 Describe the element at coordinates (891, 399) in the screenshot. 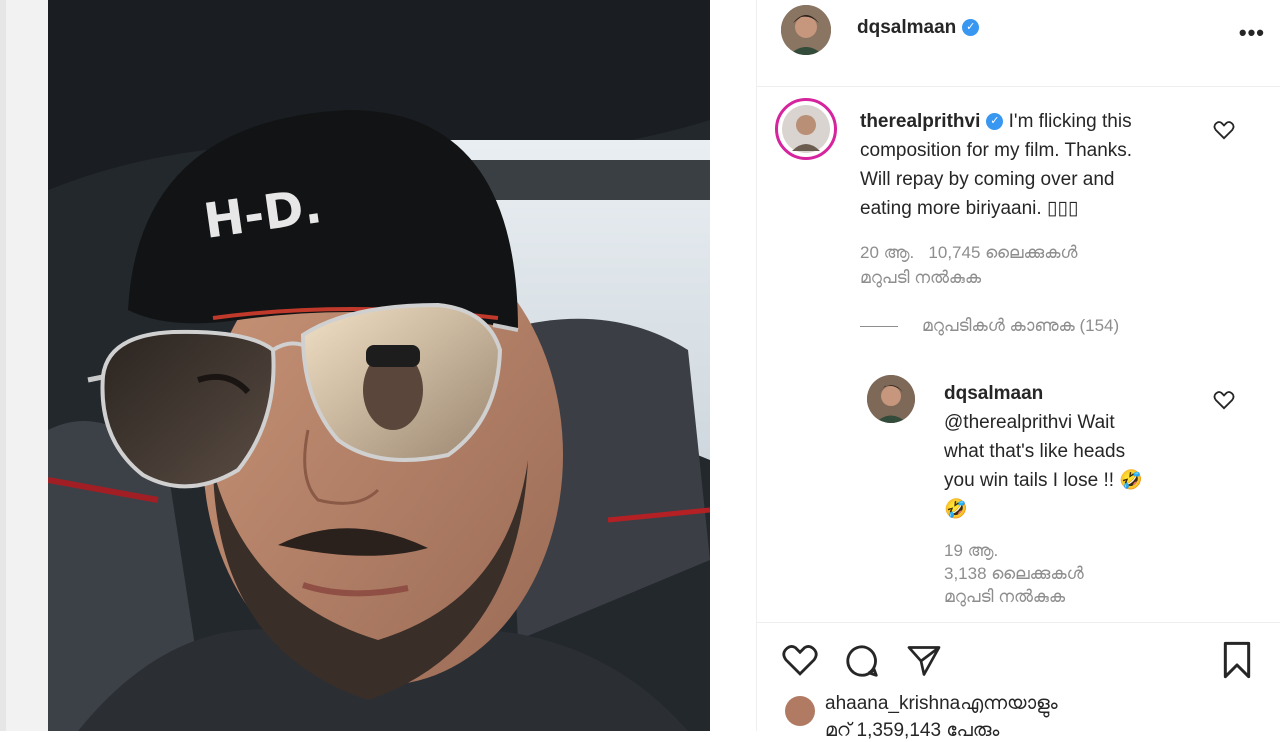

I see `reply-avatar` at that location.